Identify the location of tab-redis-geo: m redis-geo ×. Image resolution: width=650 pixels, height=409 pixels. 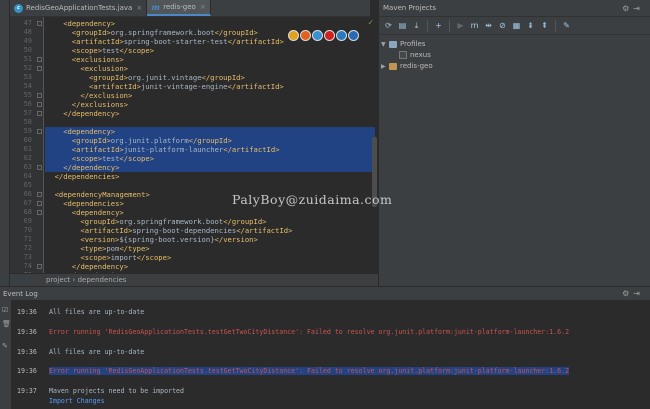
(179, 8).